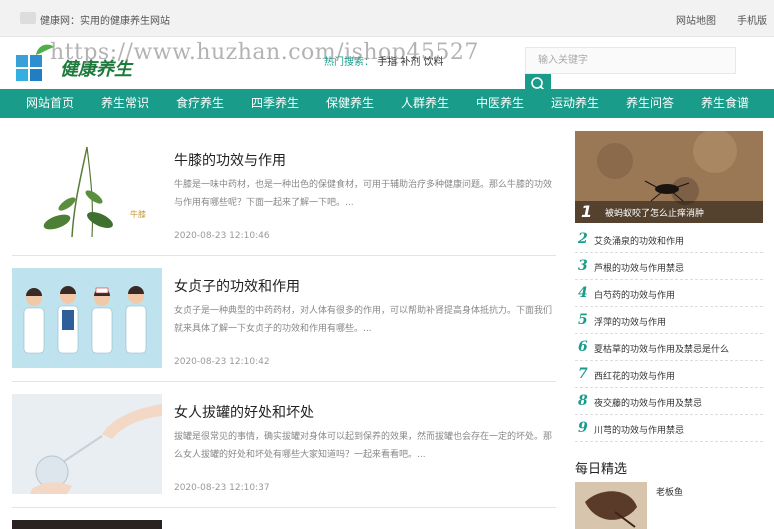  Describe the element at coordinates (425, 103) in the screenshot. I see `nav-item-groups: 人群养生` at that location.